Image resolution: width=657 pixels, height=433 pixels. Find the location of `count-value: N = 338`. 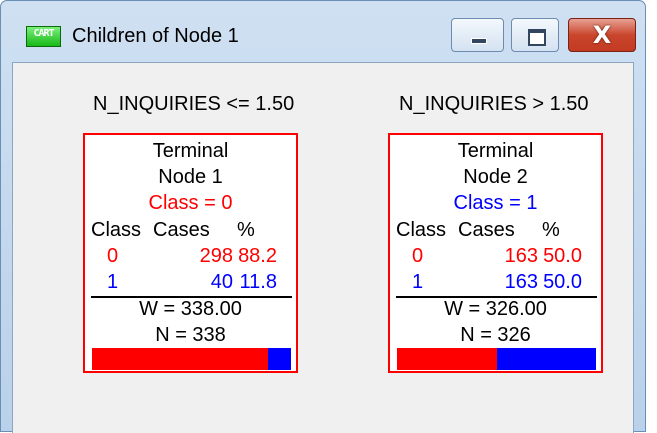

count-value: N = 338 is located at coordinates (190, 335).